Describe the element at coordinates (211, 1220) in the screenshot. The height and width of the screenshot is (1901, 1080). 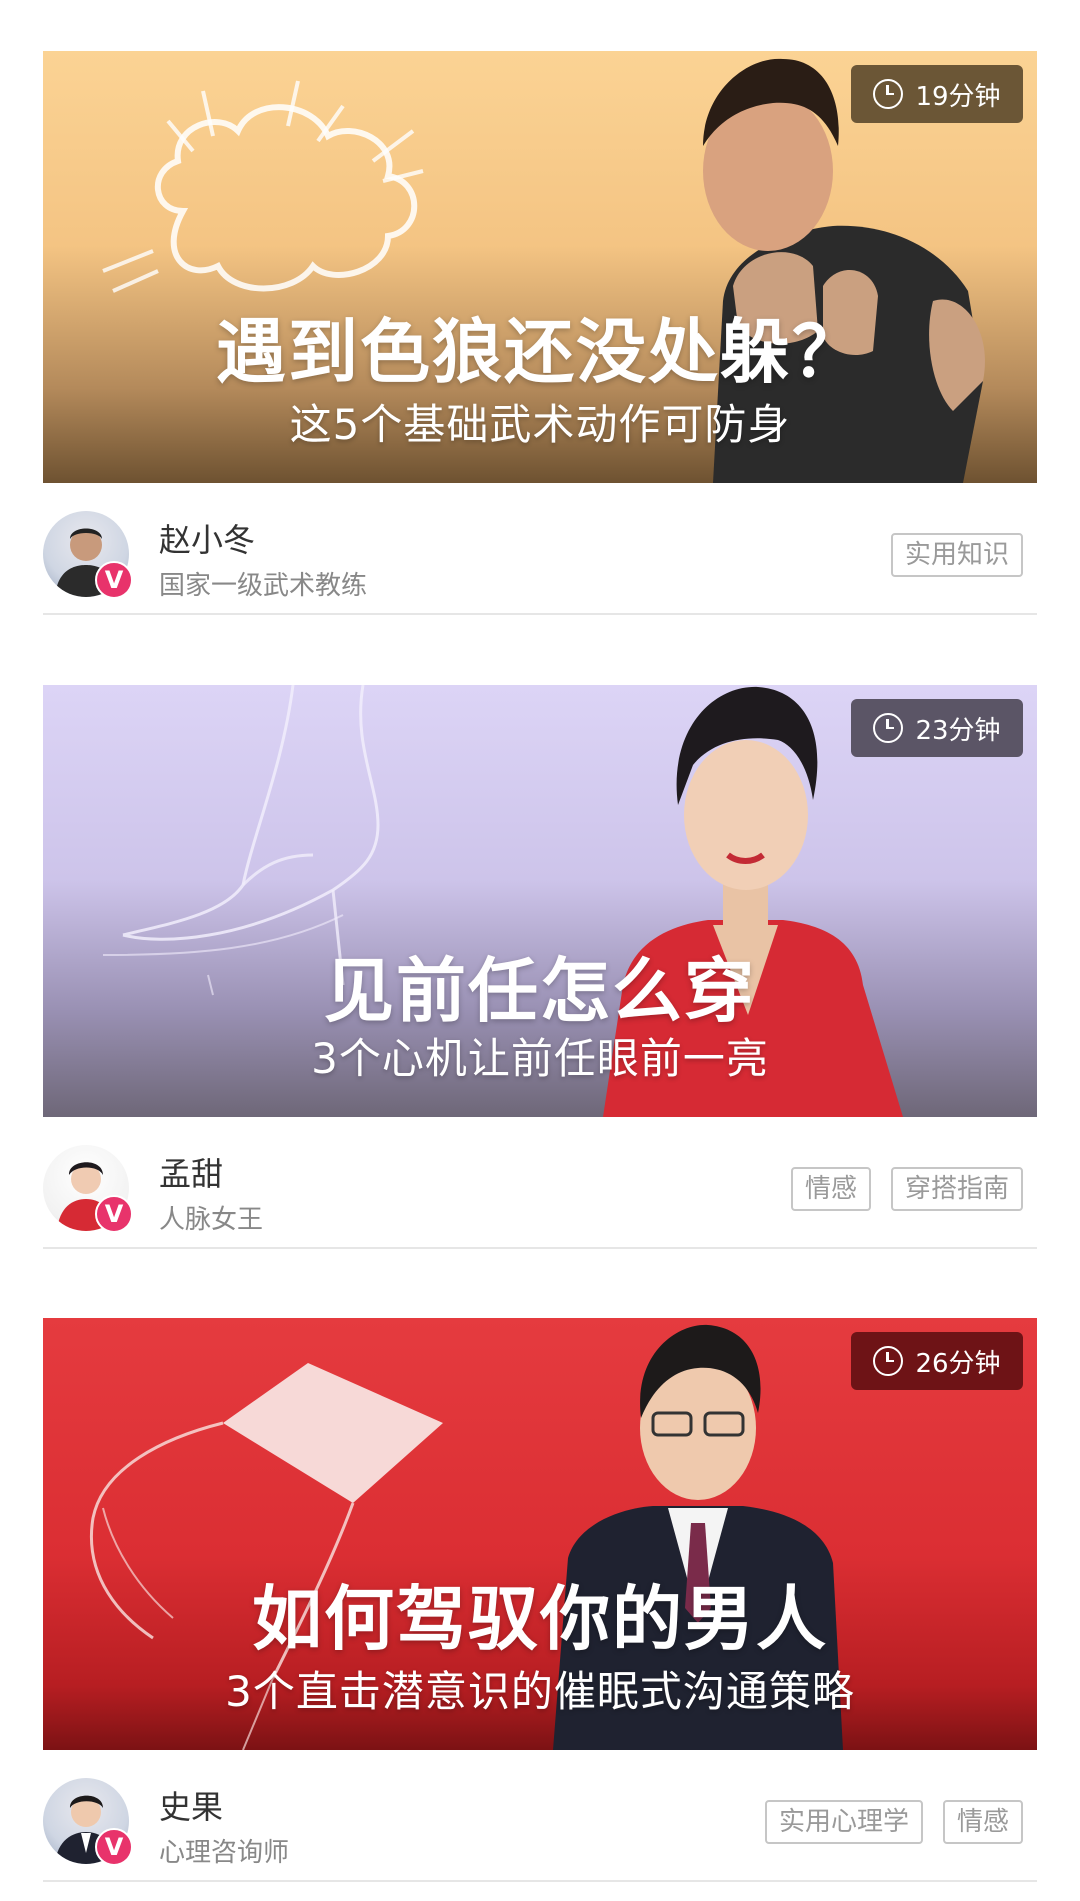
I see `author-role: 人脉女王` at that location.